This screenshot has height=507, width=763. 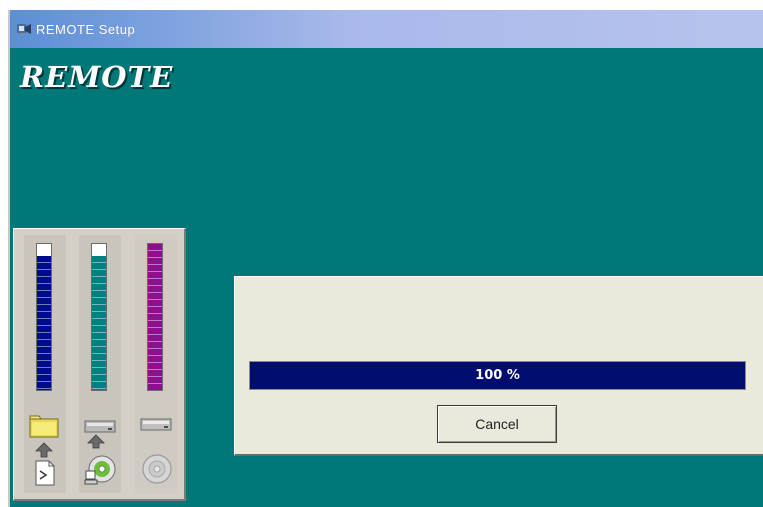 What do you see at coordinates (86, 29) in the screenshot?
I see `window-title: REMOTE Setup` at bounding box center [86, 29].